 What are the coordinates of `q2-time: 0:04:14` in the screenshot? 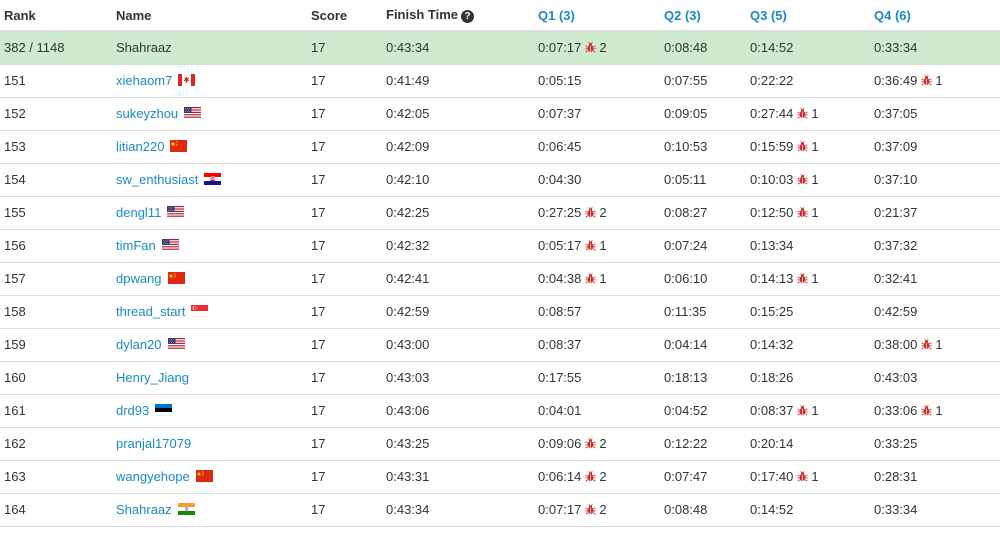 It's located at (686, 344).